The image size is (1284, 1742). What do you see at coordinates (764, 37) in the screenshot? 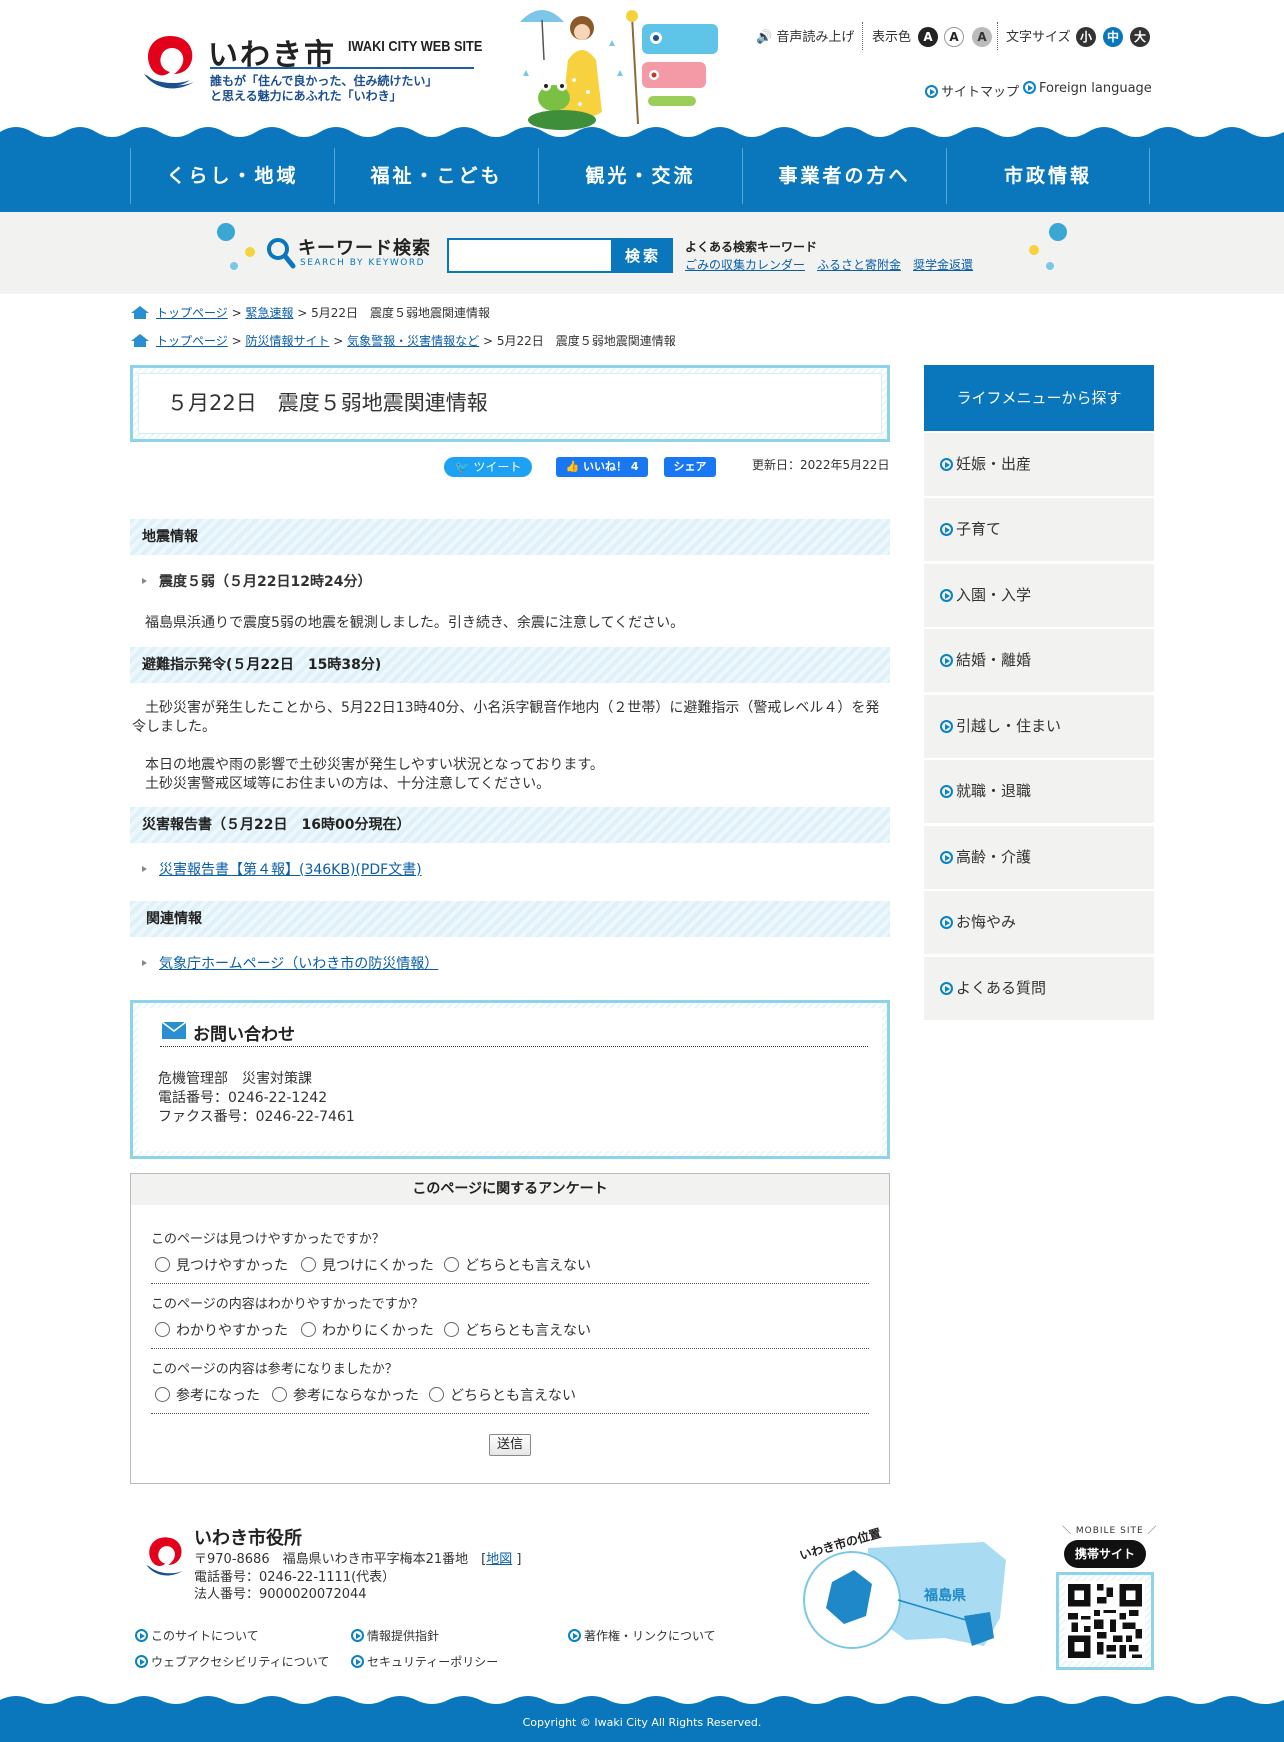
I see `speaker-icon: 🔊` at bounding box center [764, 37].